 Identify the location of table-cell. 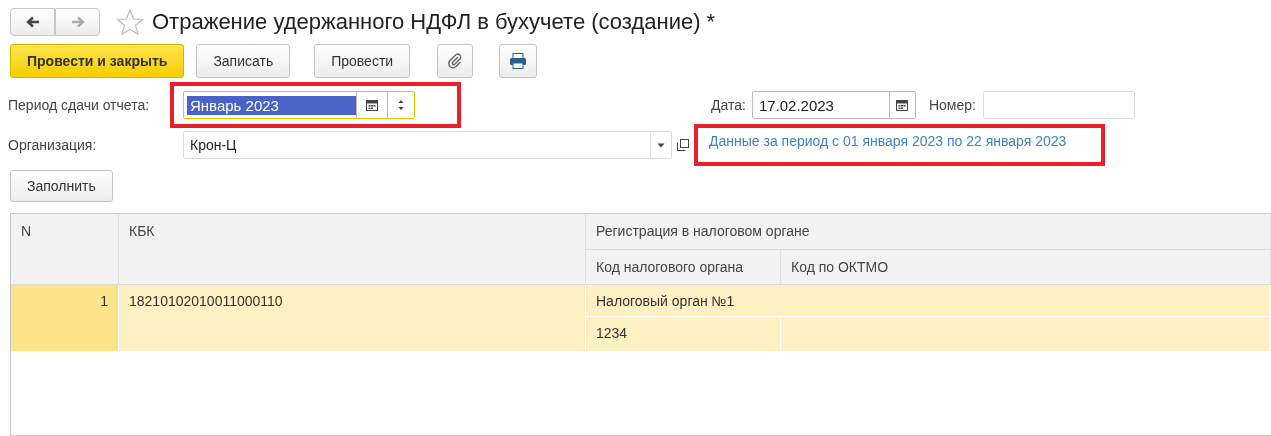
(1026, 334).